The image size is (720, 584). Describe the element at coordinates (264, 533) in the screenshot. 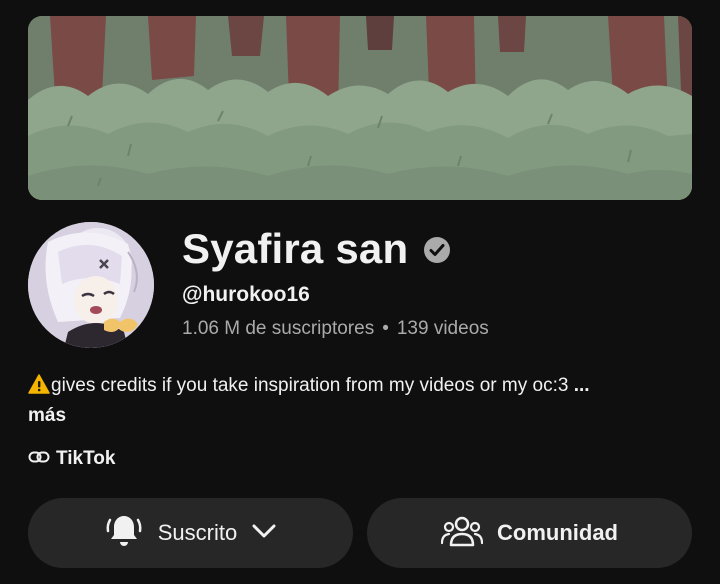

I see `chevron-down-icon` at that location.